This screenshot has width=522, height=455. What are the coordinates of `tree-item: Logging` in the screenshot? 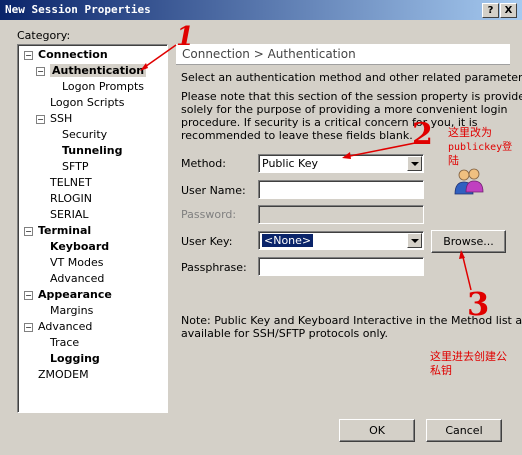 It's located at (75, 358).